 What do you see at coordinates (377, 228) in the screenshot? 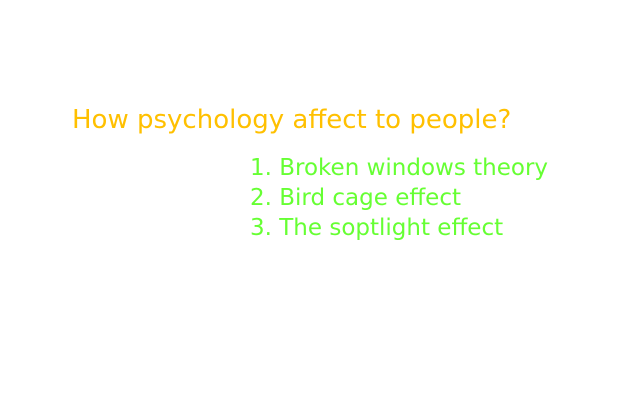
I see `list-item: 3. The soptlight effect` at bounding box center [377, 228].